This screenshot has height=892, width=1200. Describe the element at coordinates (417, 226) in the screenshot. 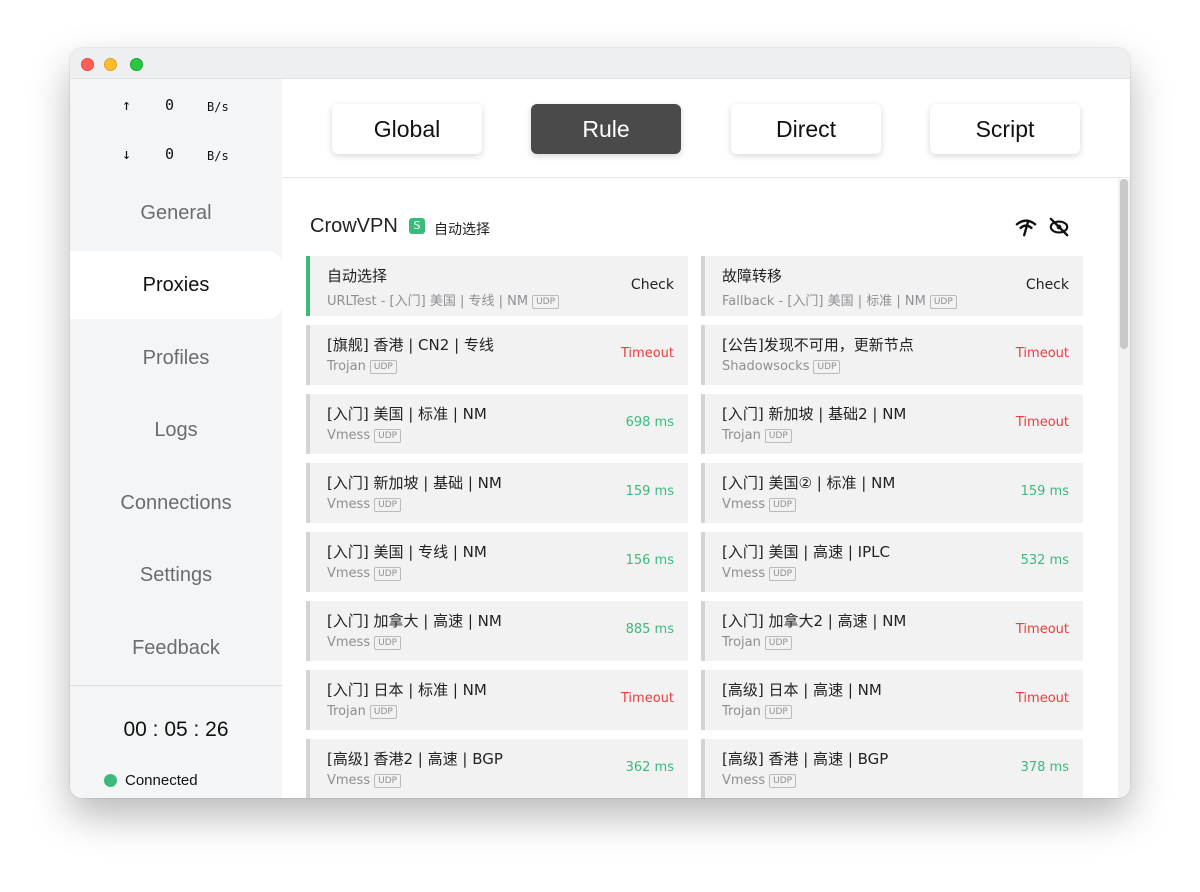

I see `group-type-badge: S` at that location.